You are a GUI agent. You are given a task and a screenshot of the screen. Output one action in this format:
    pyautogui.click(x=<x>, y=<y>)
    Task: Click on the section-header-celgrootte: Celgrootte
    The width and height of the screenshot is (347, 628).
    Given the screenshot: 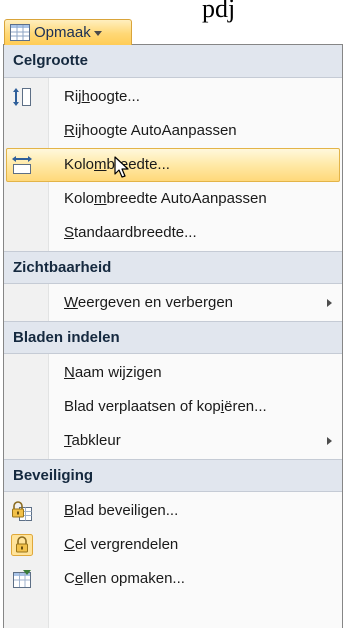 What is the action you would take?
    pyautogui.click(x=173, y=61)
    